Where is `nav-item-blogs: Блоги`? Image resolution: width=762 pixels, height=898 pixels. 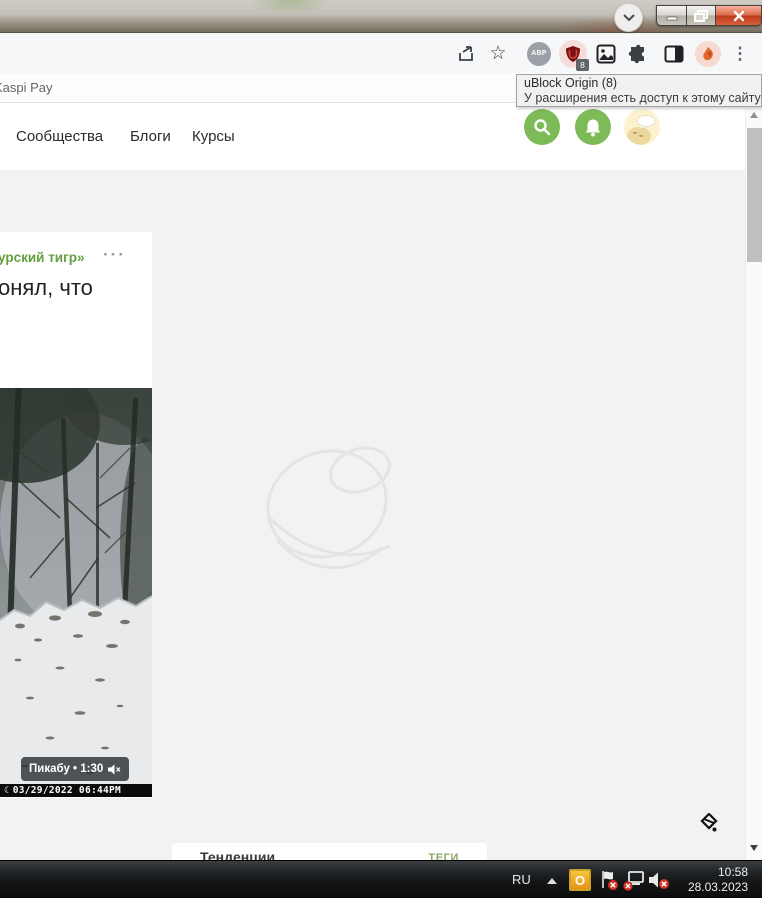 nav-item-blogs: Блоги is located at coordinates (150, 136).